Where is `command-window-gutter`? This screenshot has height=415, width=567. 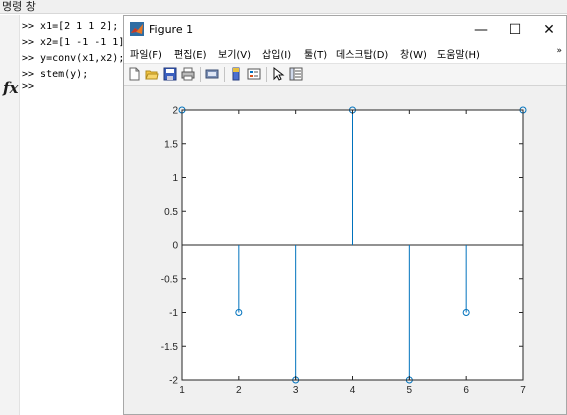 command-window-gutter is located at coordinates (10, 215).